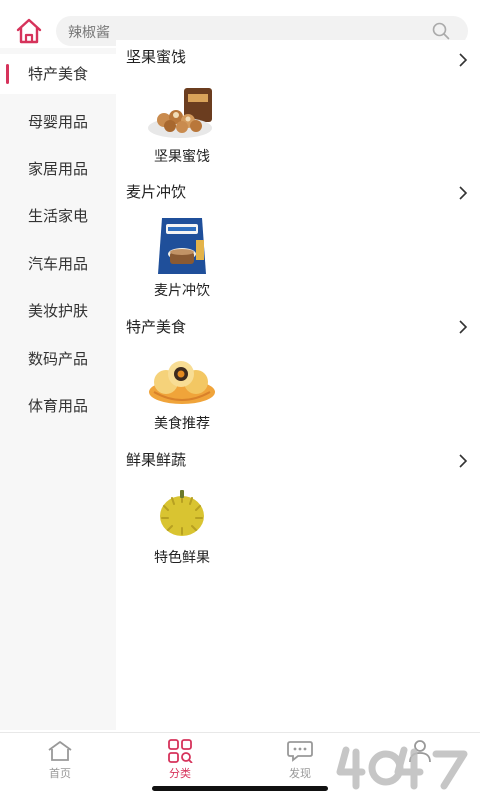  What do you see at coordinates (182, 380) in the screenshot?
I see `pastry-image` at bounding box center [182, 380].